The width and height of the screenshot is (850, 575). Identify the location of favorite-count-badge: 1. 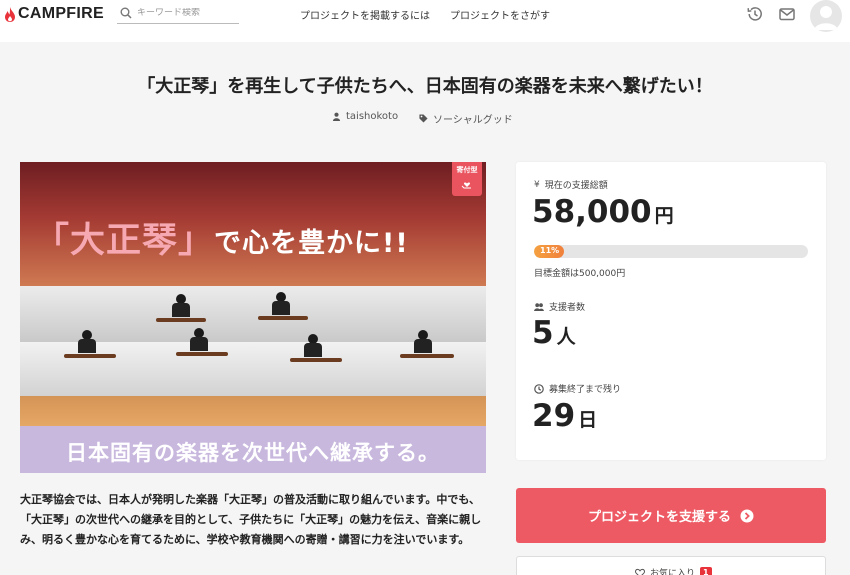
(706, 571).